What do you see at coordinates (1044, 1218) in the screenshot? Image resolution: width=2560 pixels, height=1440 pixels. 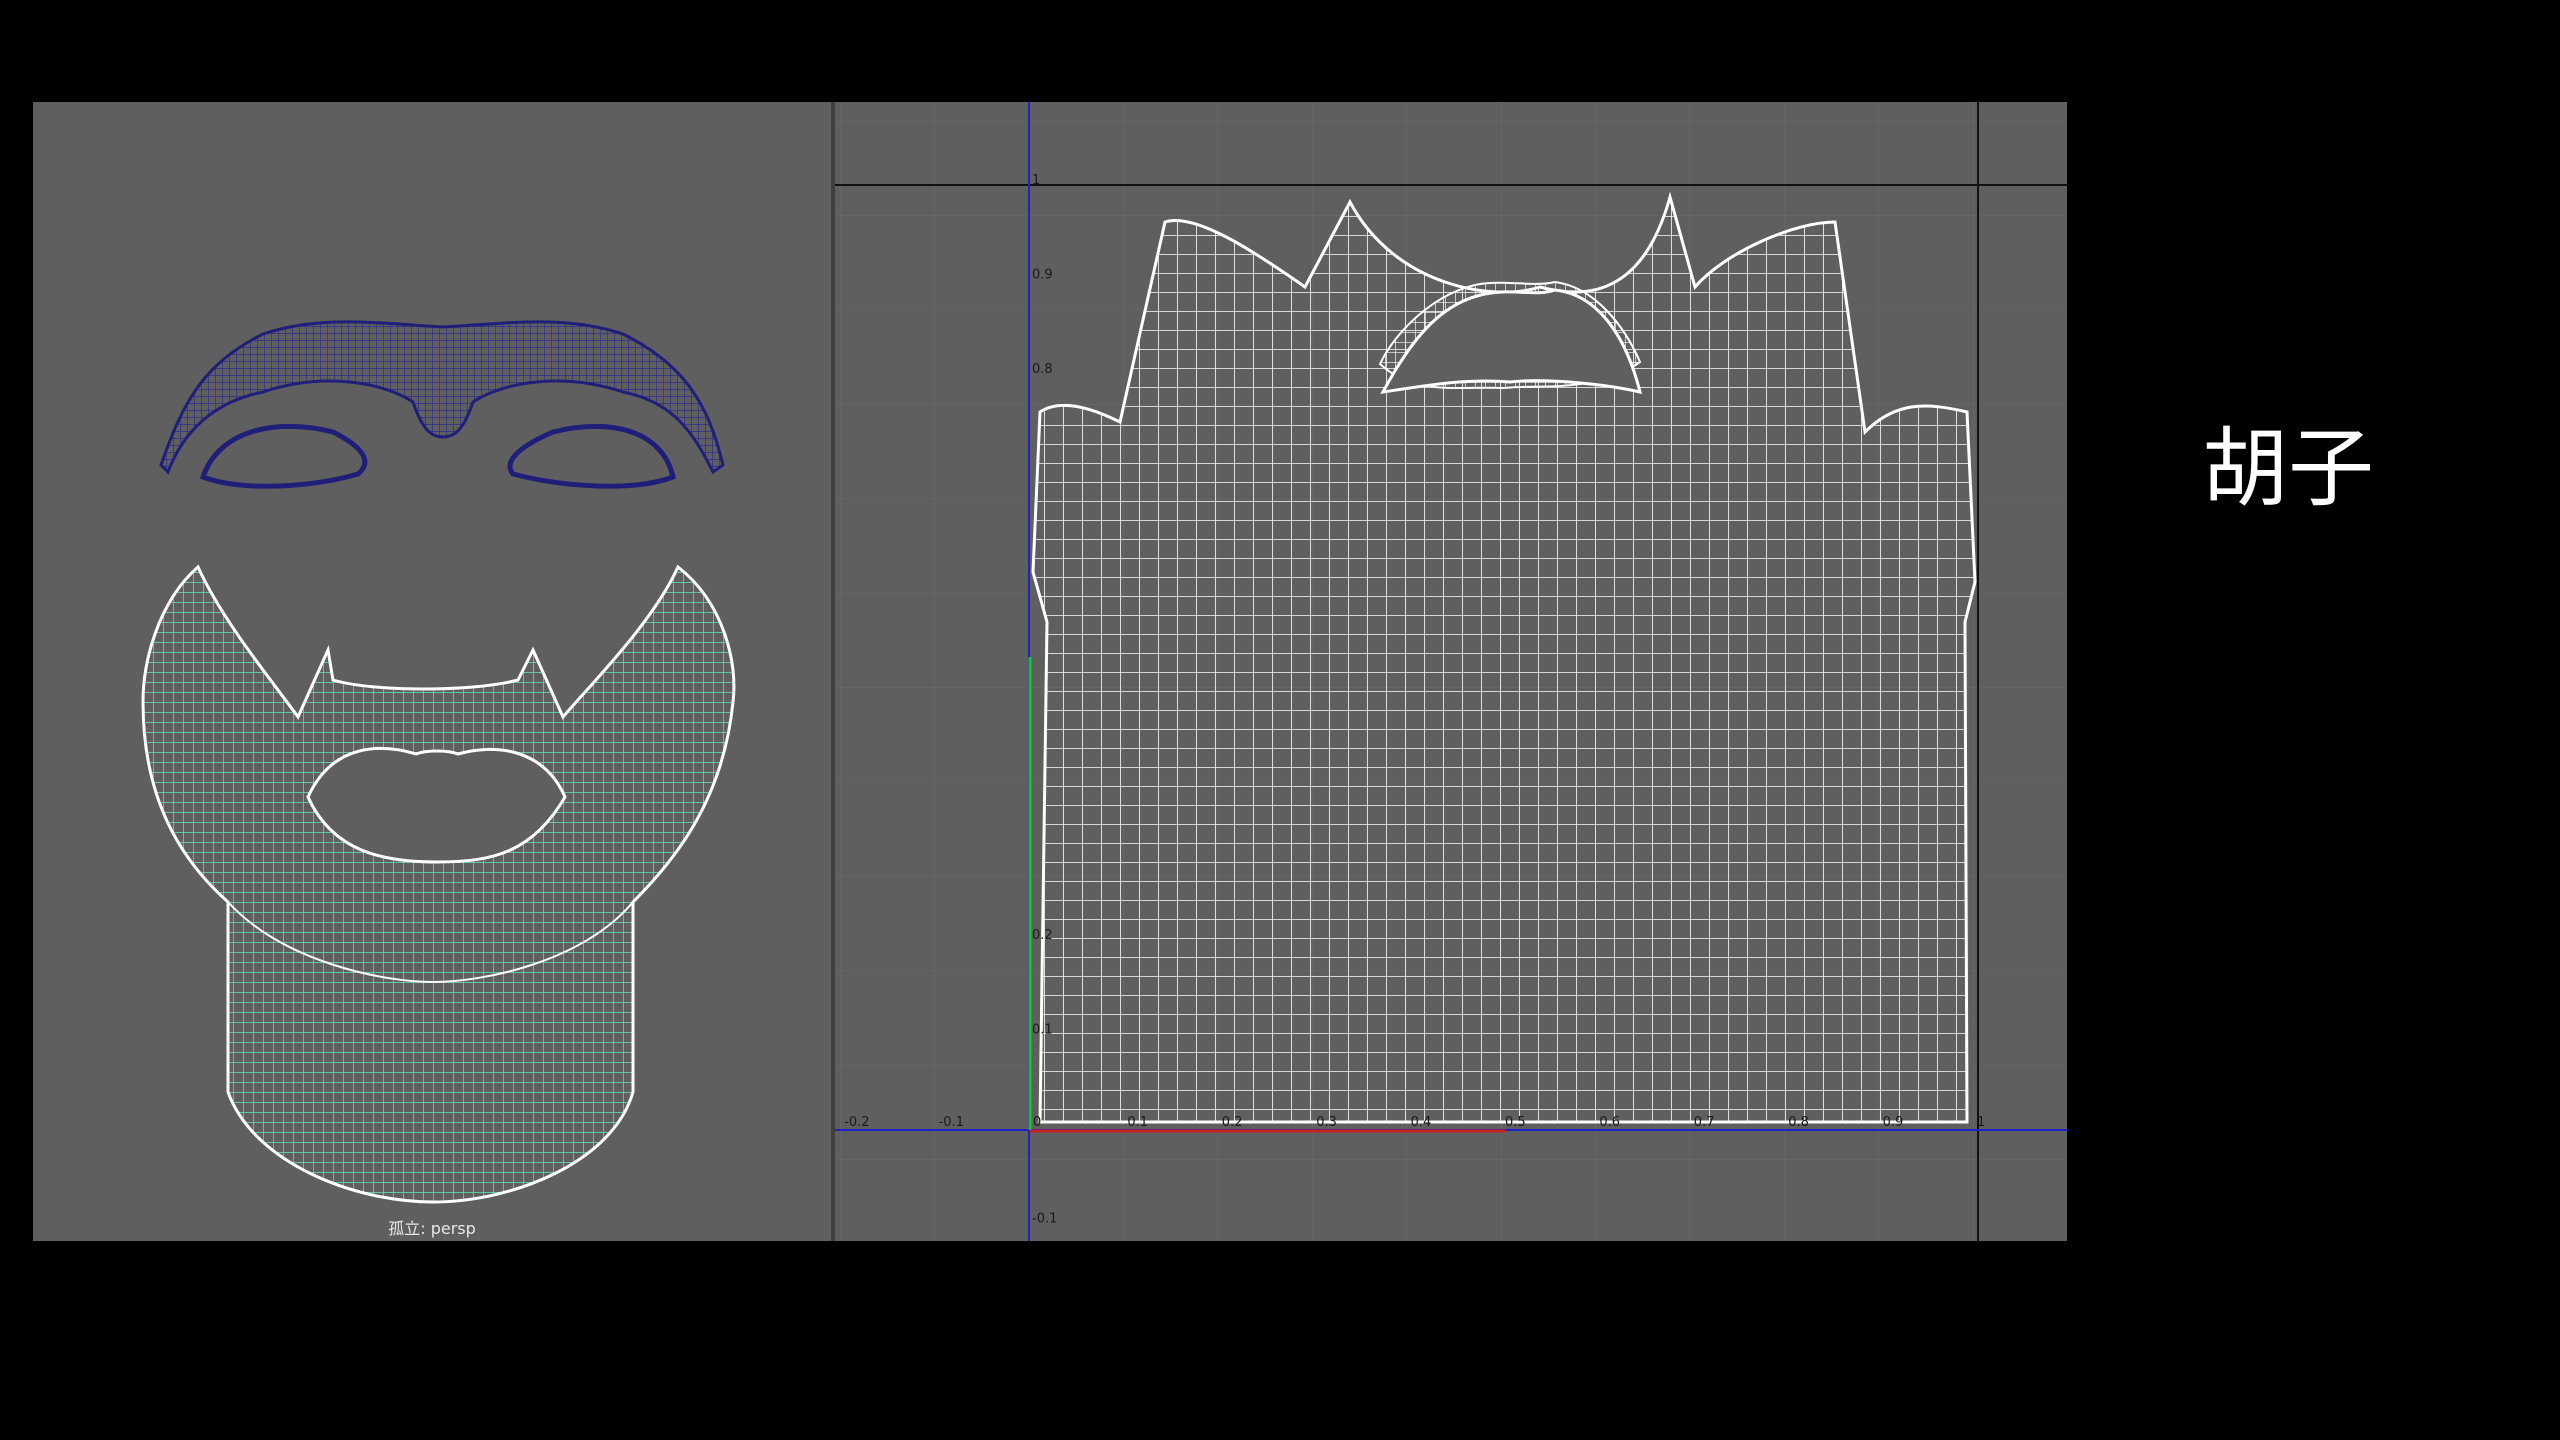 I see `uv-y-tick-label: -0.1` at bounding box center [1044, 1218].